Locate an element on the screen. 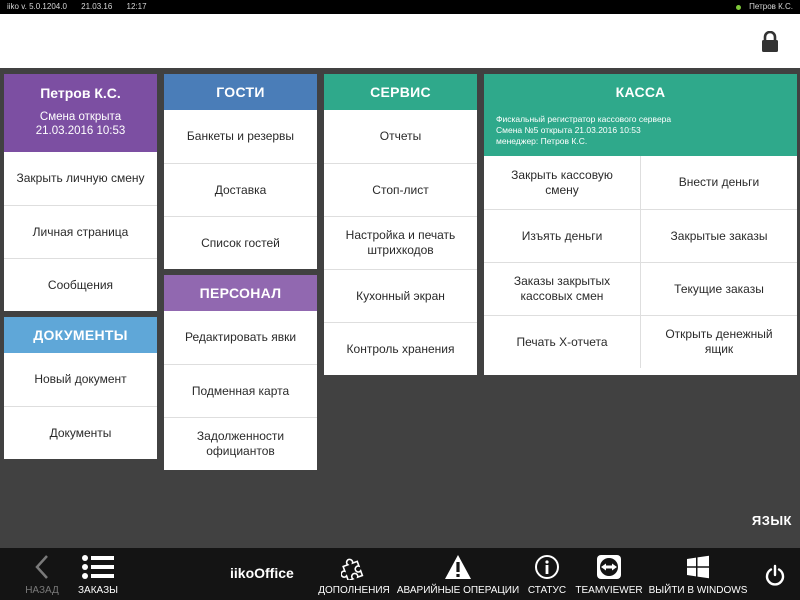 This screenshot has width=800, height=600. barcode-print-button: Настройка и печать штрихкодов is located at coordinates (400, 242).